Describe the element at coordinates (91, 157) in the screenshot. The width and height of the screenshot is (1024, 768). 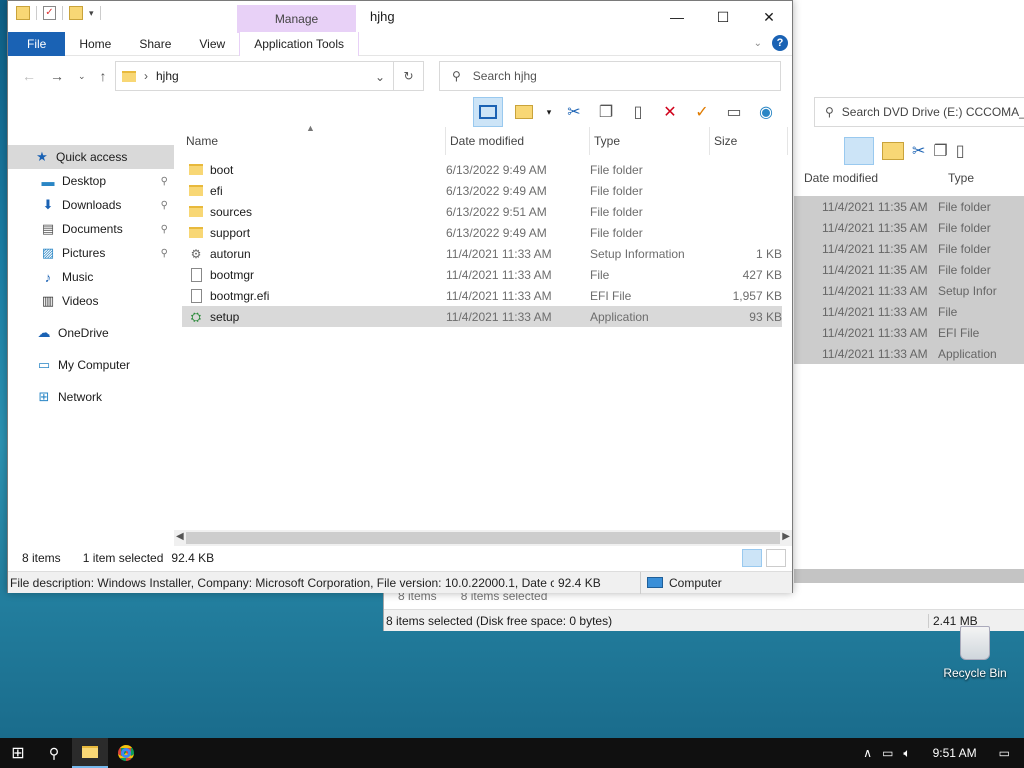
I see `sidebar-item-quick-access: ★ Quick access` at that location.